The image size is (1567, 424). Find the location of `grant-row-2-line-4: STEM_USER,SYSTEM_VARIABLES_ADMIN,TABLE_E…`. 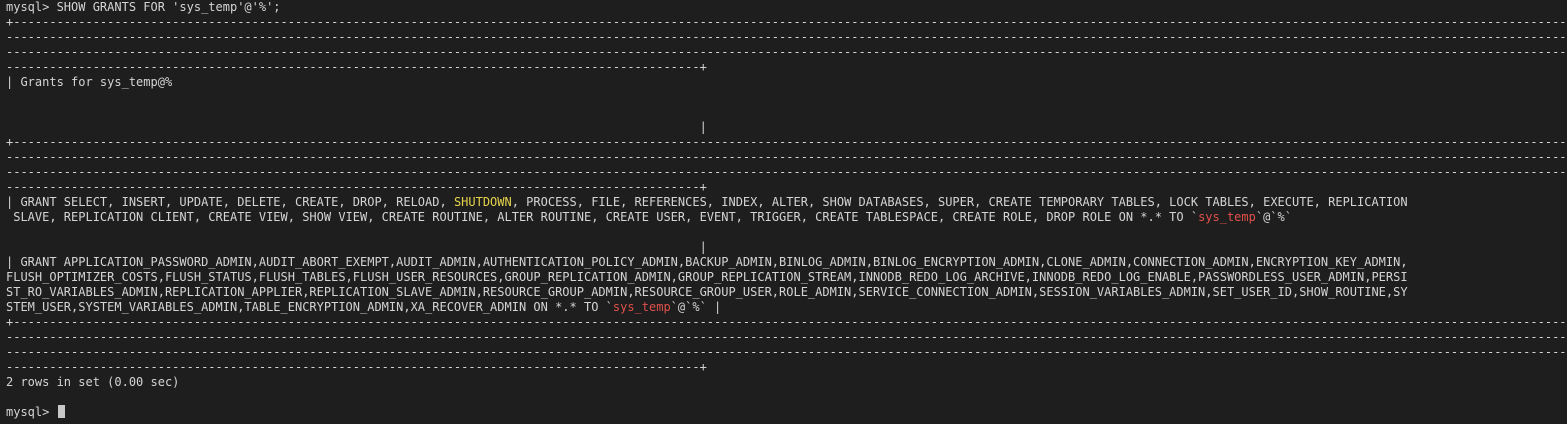

grant-row-2-line-4: STEM_USER,SYSTEM_VARIABLES_ADMIN,TABLE_E… is located at coordinates (364, 307).